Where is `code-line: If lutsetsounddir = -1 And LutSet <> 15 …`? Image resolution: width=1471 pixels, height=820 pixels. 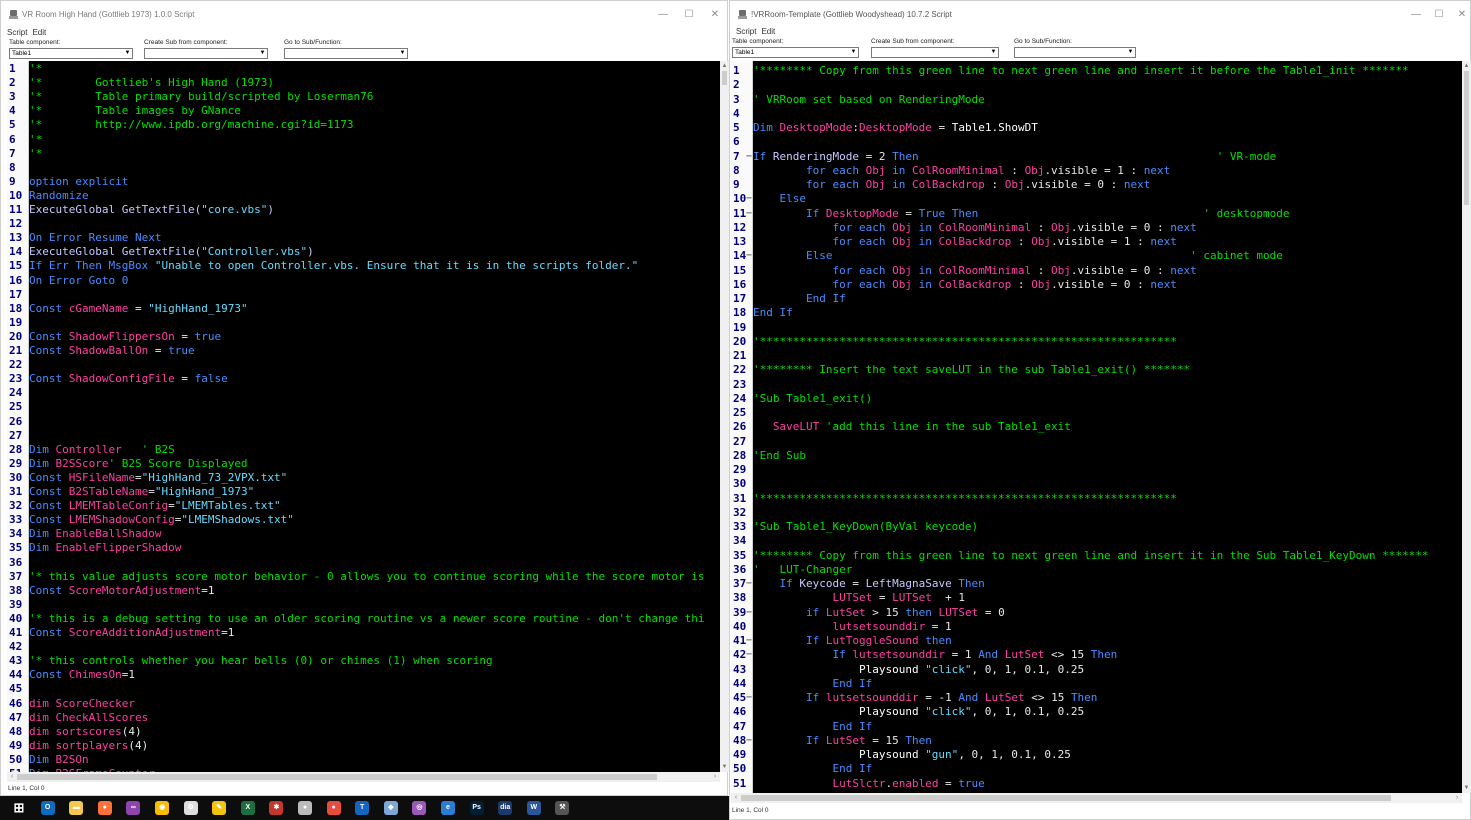 code-line: If lutsetsounddir = -1 And LutSet <> 15 … is located at coordinates (925, 698).